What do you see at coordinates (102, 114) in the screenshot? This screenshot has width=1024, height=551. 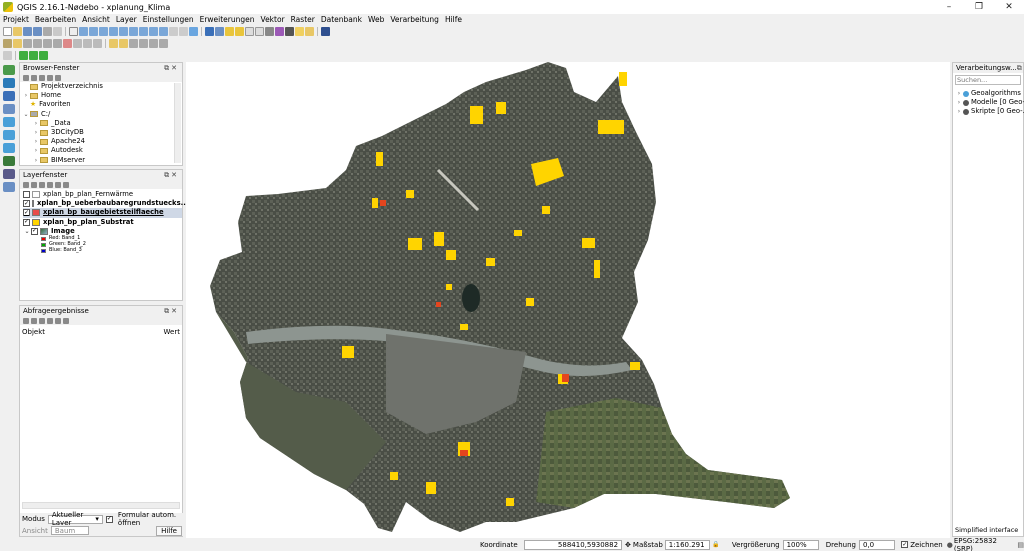 I see `list-item: ⌄ C:/` at bounding box center [102, 114].